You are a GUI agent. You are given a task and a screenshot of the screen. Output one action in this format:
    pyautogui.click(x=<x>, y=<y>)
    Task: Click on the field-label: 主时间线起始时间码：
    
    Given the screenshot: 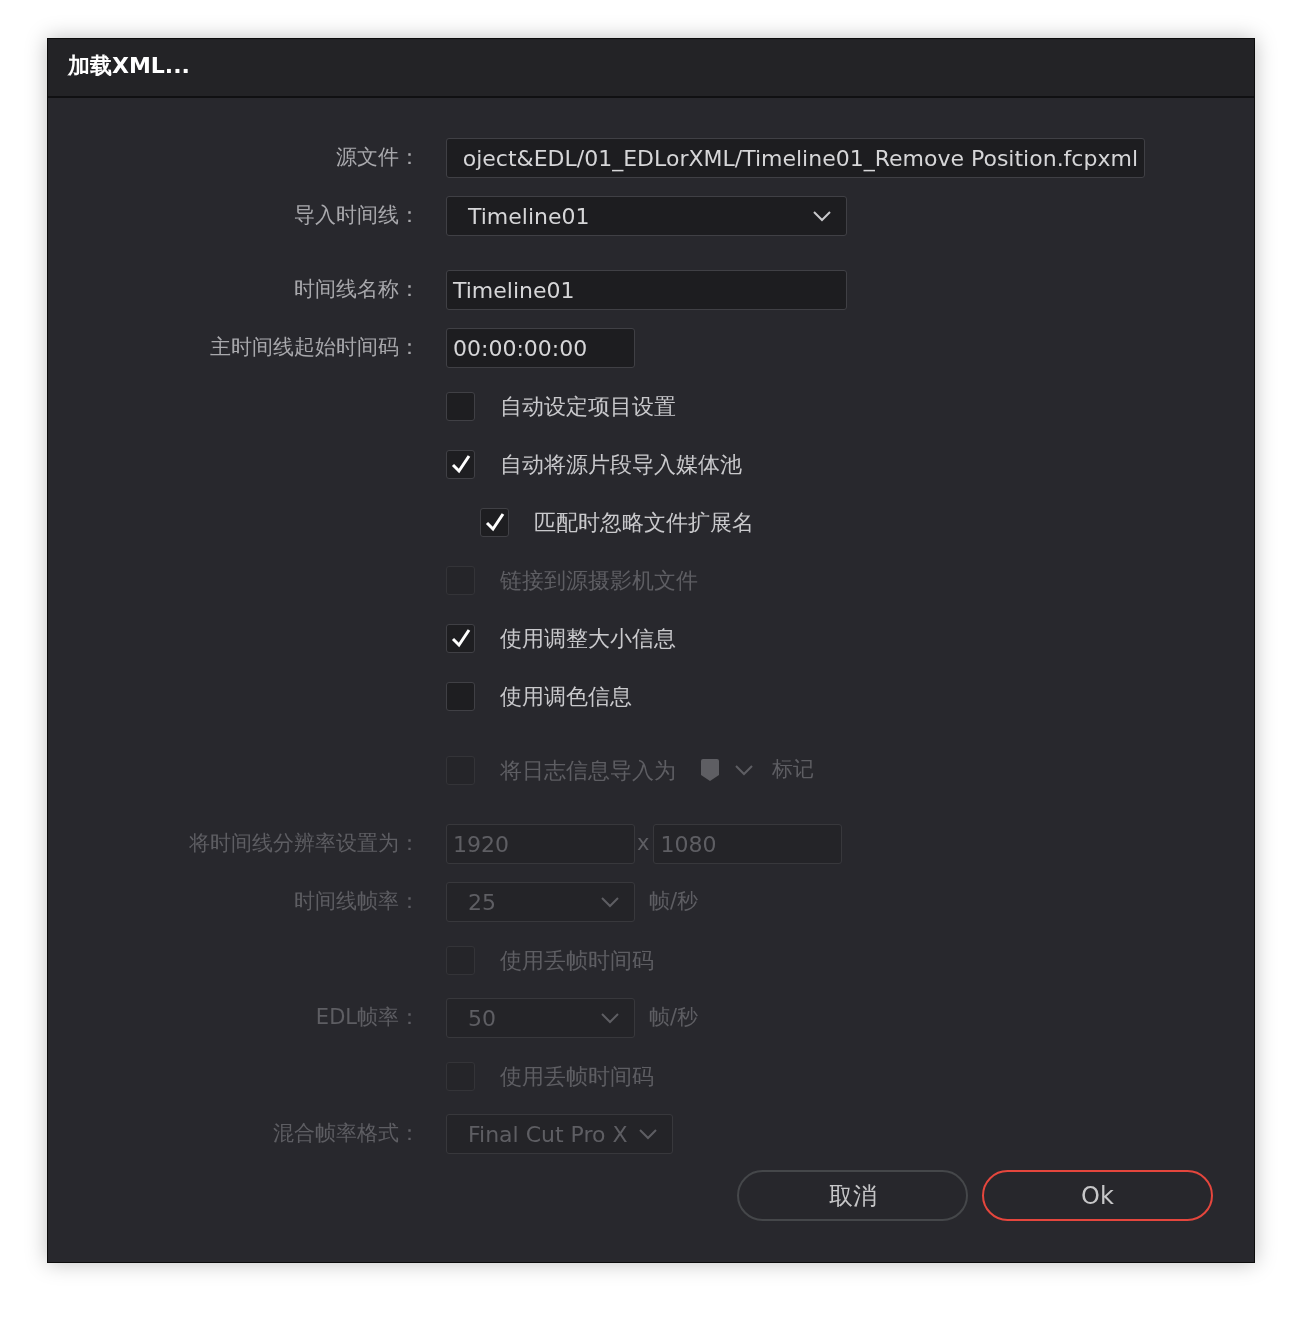 What is the action you would take?
    pyautogui.click(x=315, y=347)
    